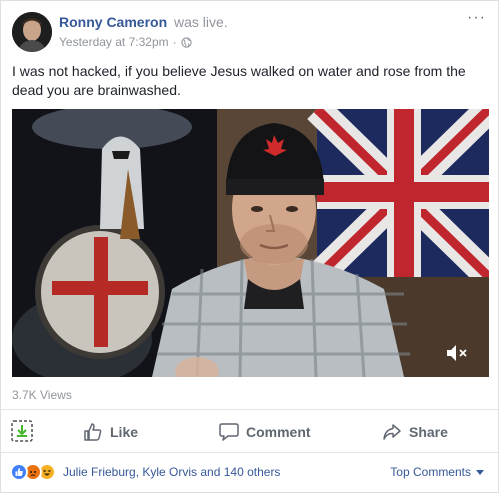  I want to click on top-comments-dropdown: Top Comments, so click(437, 472).